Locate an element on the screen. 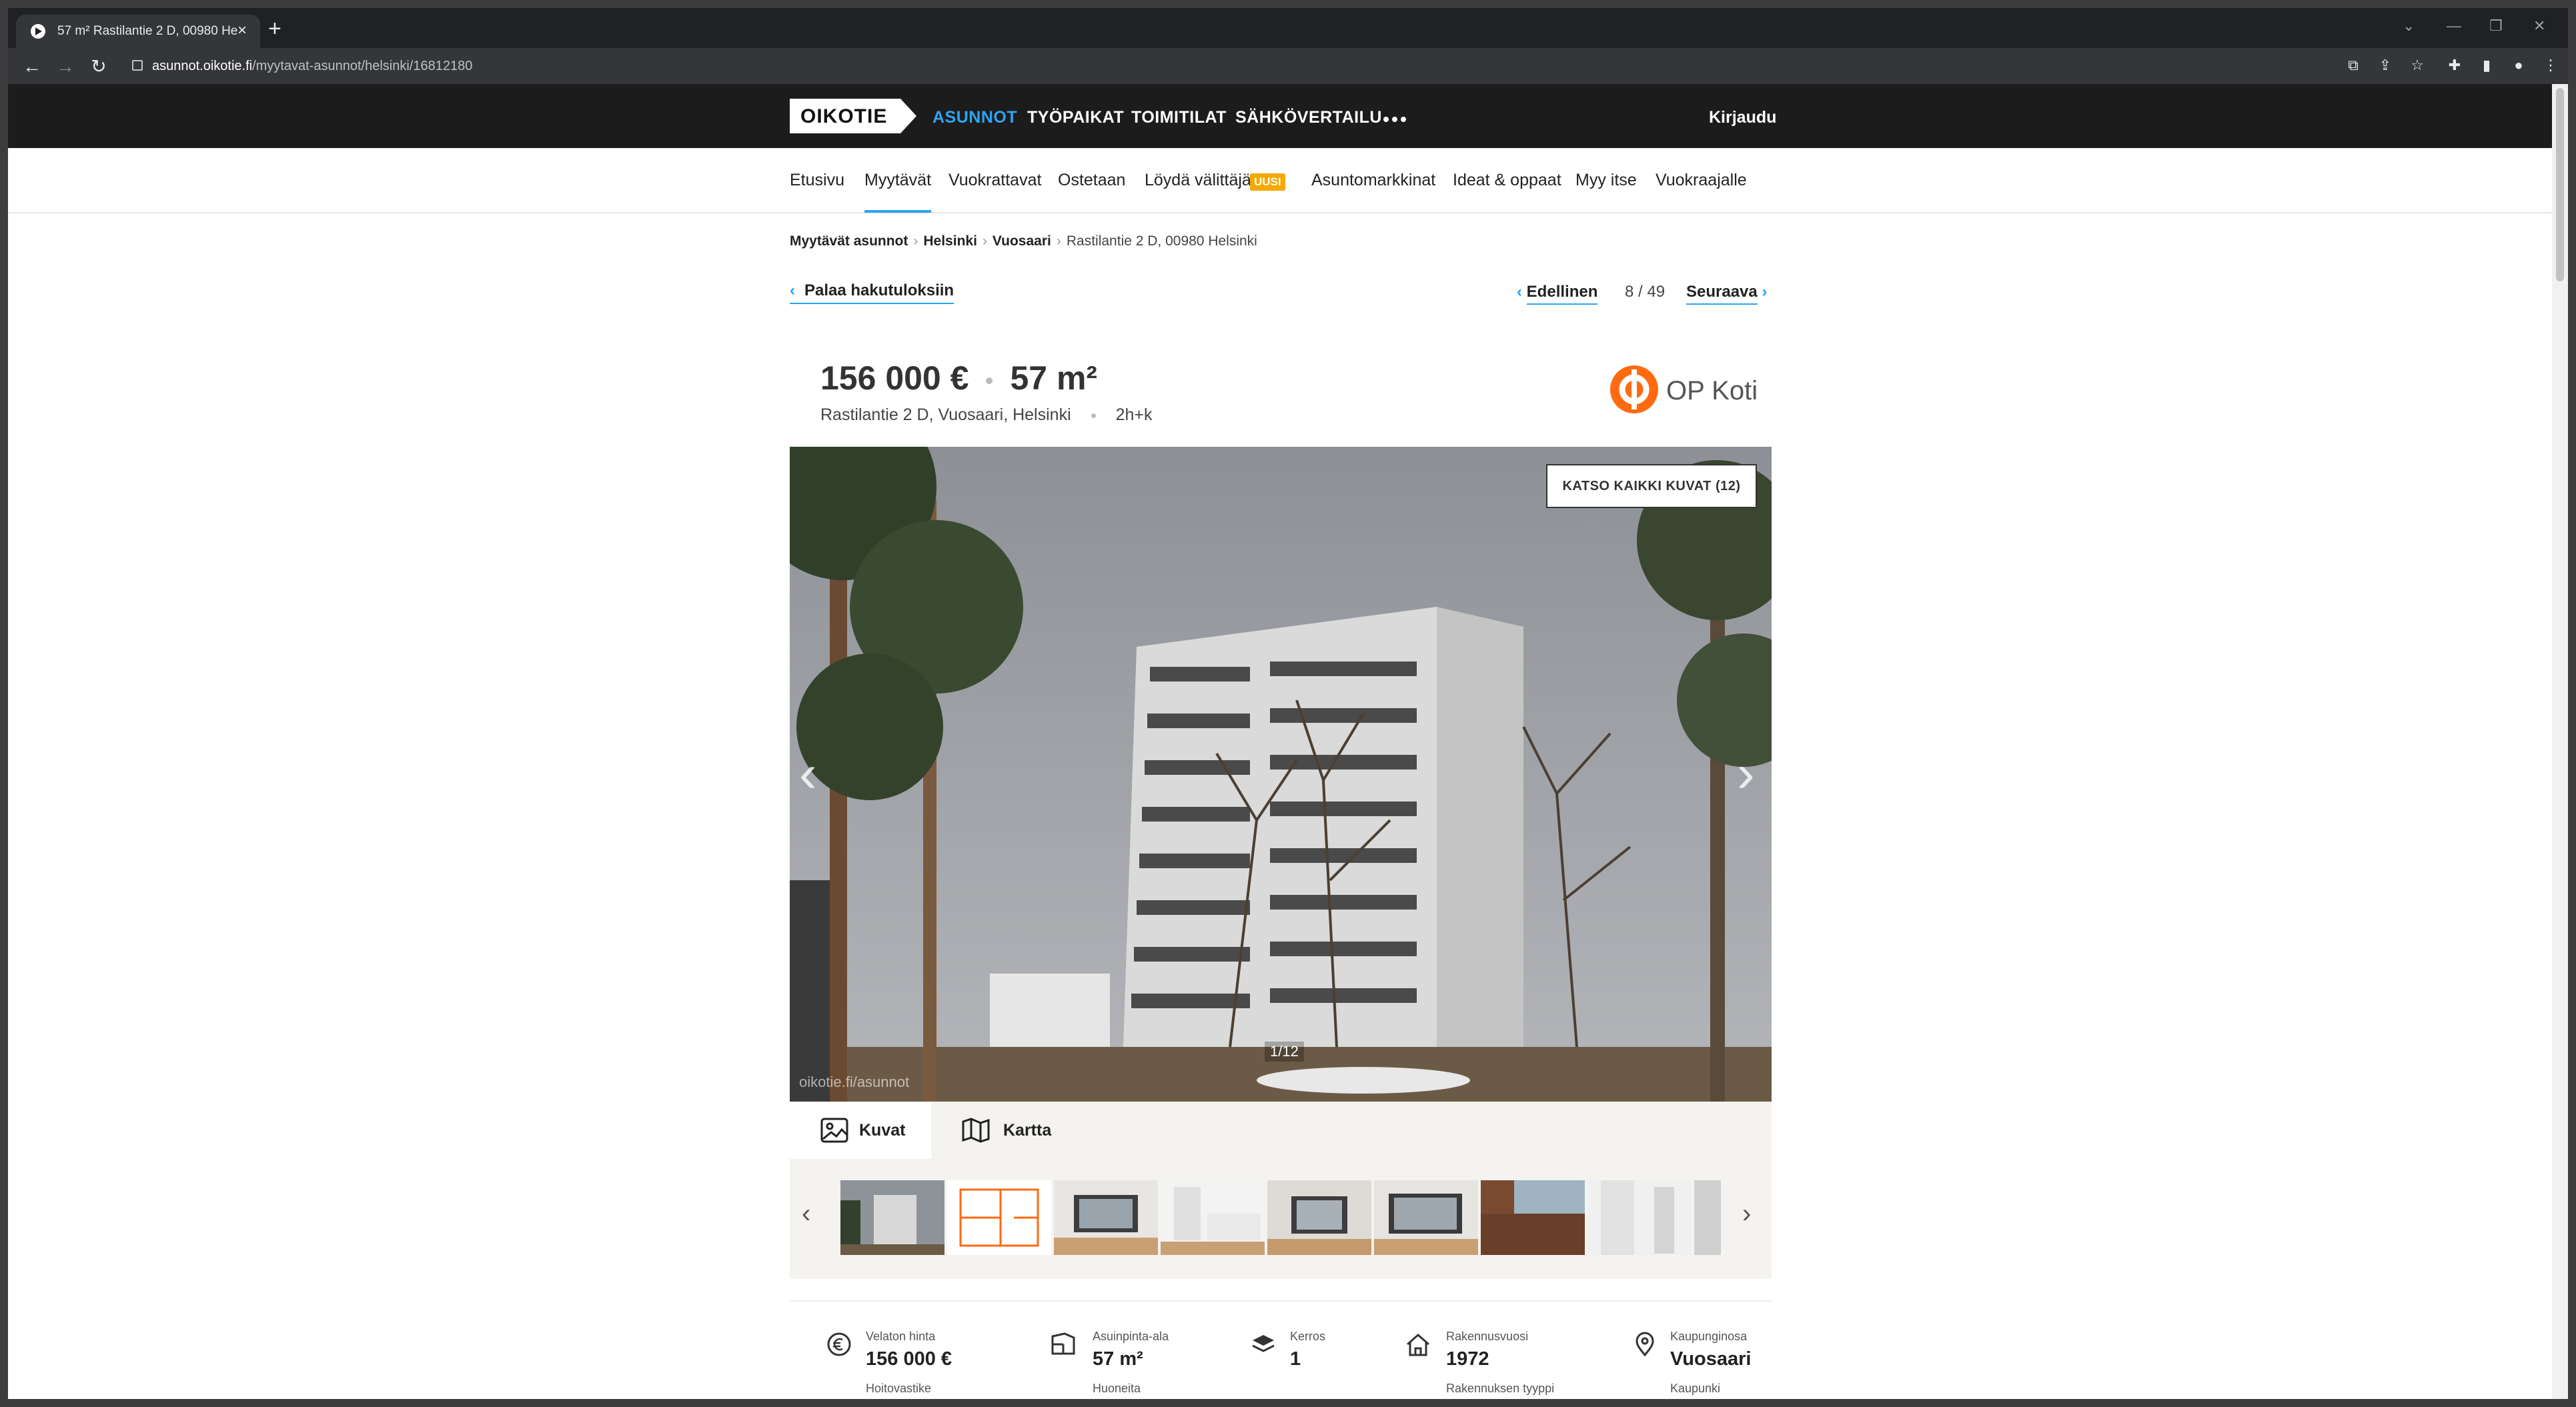 Image resolution: width=2576 pixels, height=1407 pixels. subnav-myy-itse: Myy itse is located at coordinates (1606, 180).